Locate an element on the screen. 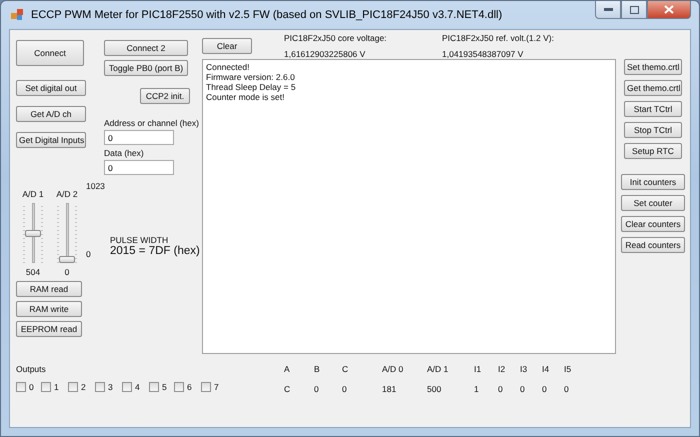 This screenshot has height=437, width=700. voltage-label: PIC18F2xJ50 ref. volt.(1.2 V): is located at coordinates (498, 38).